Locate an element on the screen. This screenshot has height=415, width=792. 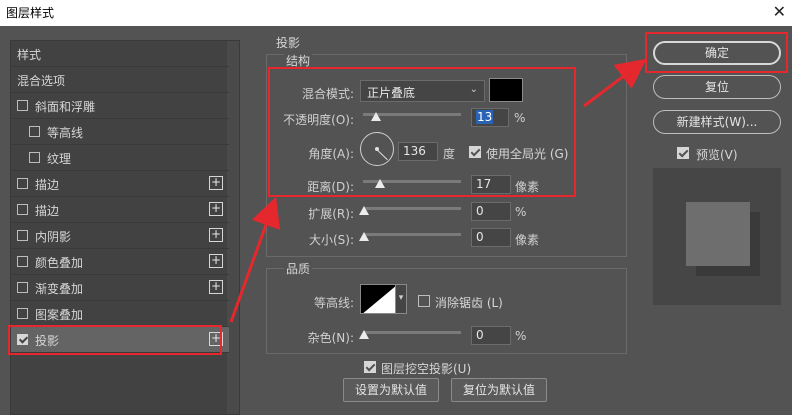
close-icon: ✕ is located at coordinates (779, 11).